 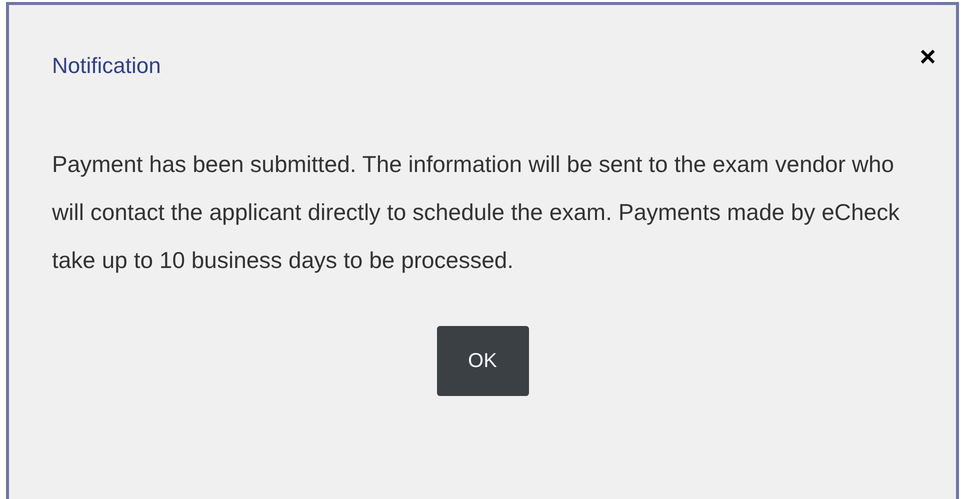 I want to click on close-button: ×, so click(x=928, y=57).